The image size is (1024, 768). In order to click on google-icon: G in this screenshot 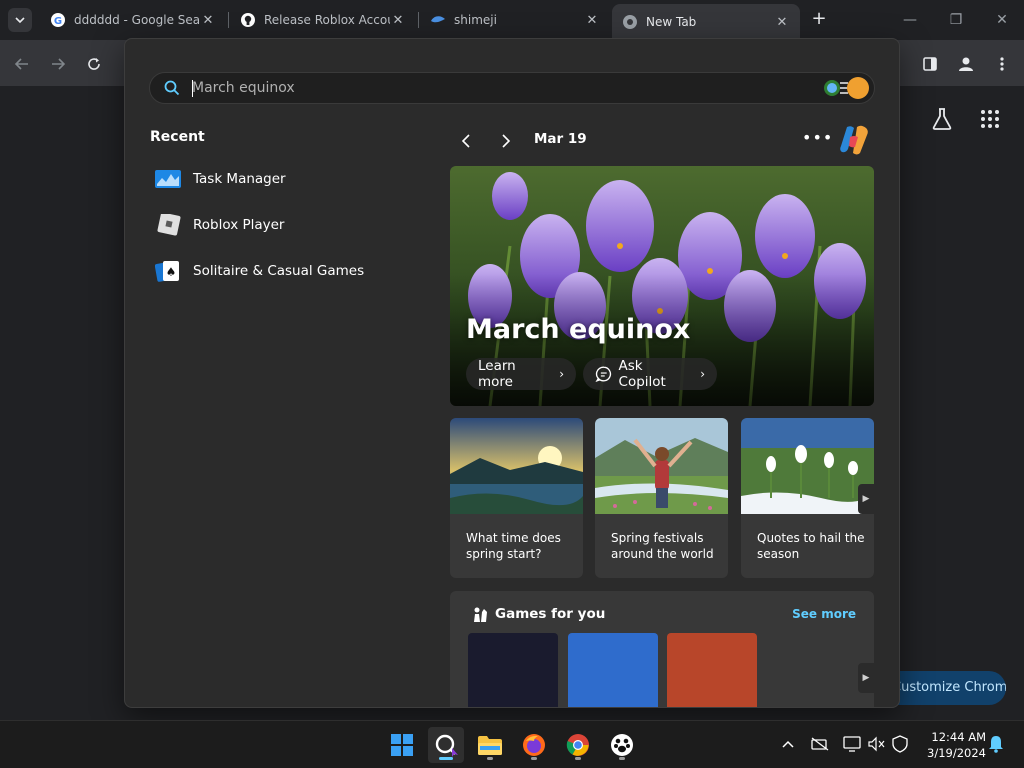, I will do `click(58, 20)`.